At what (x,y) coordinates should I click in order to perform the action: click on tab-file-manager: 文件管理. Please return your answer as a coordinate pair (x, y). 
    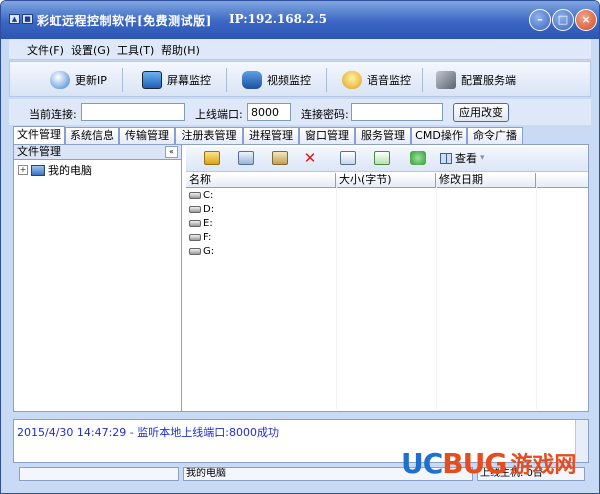
    Looking at the image, I should click on (39, 135).